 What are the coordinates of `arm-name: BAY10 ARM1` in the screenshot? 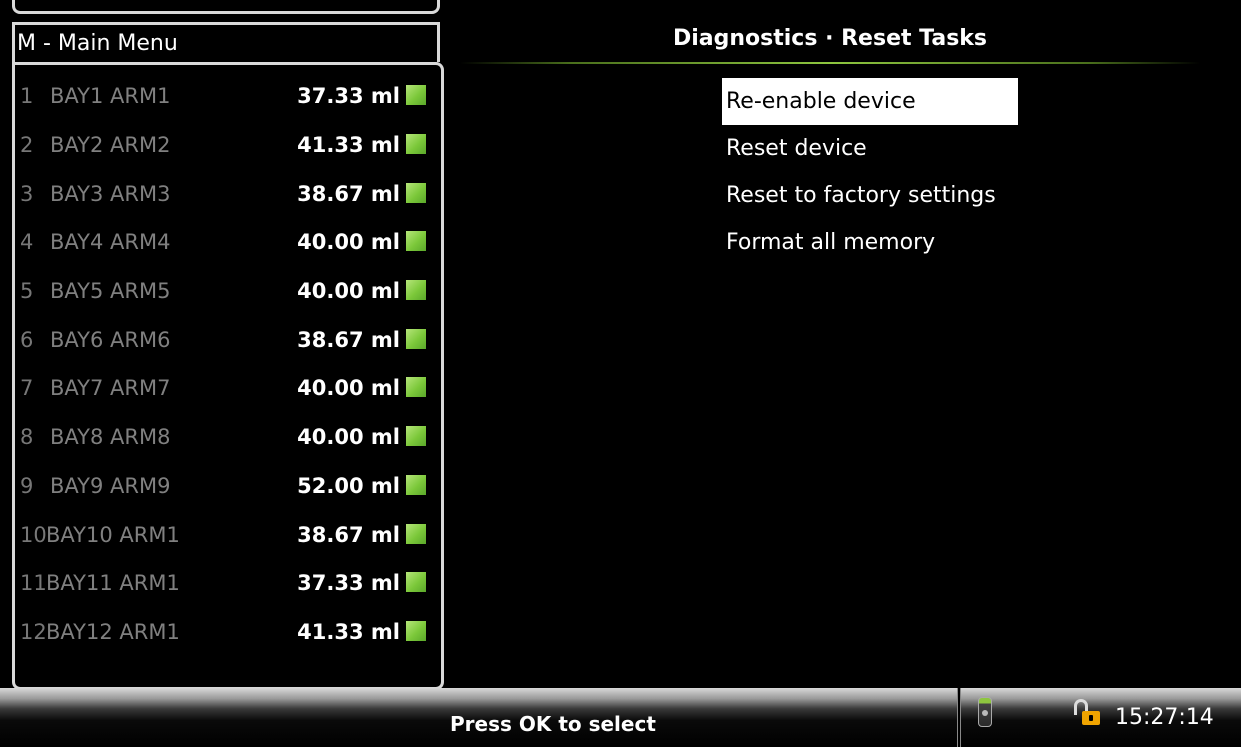 It's located at (113, 534).